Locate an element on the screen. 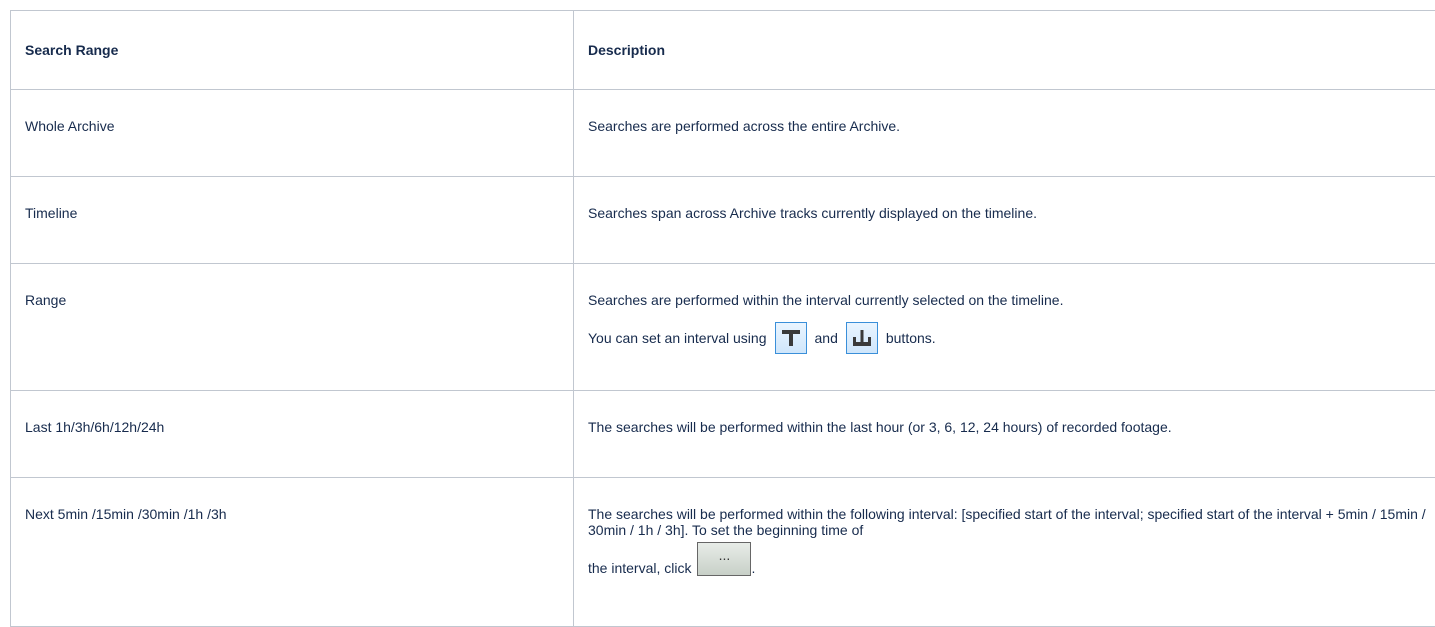 The width and height of the screenshot is (1435, 627). click-line: the interval, click ... . is located at coordinates (1011, 559).